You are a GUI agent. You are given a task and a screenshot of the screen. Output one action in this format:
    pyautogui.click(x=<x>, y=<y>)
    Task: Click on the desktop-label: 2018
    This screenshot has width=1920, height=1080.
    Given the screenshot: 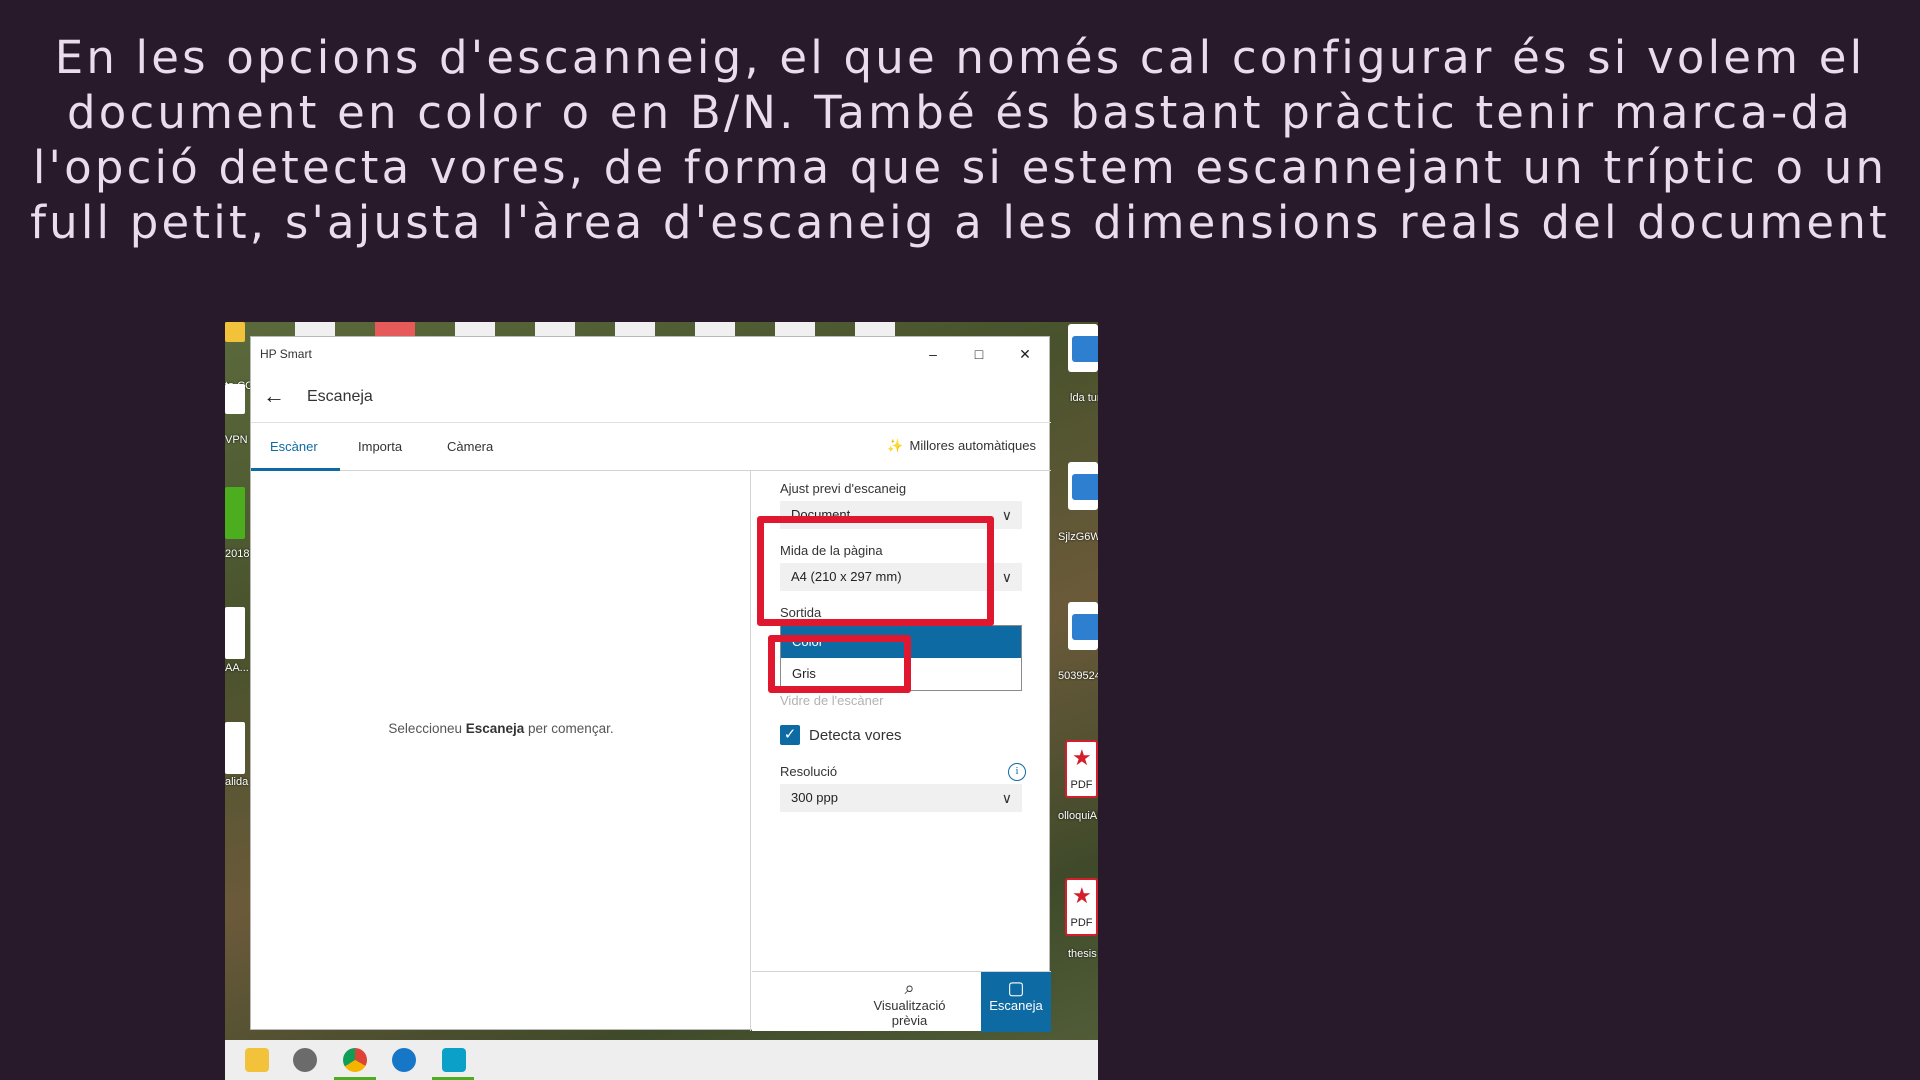 What is the action you would take?
    pyautogui.click(x=237, y=554)
    